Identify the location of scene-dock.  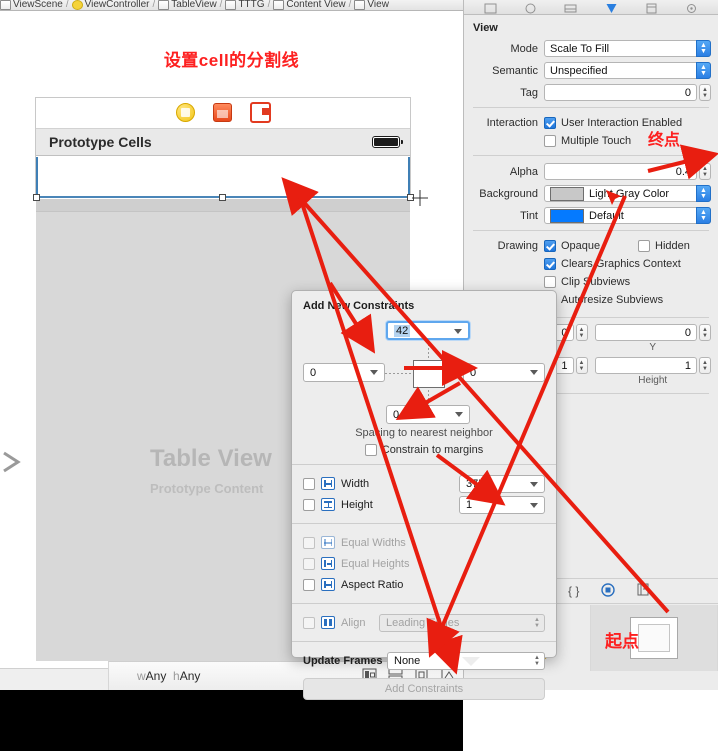
(223, 112).